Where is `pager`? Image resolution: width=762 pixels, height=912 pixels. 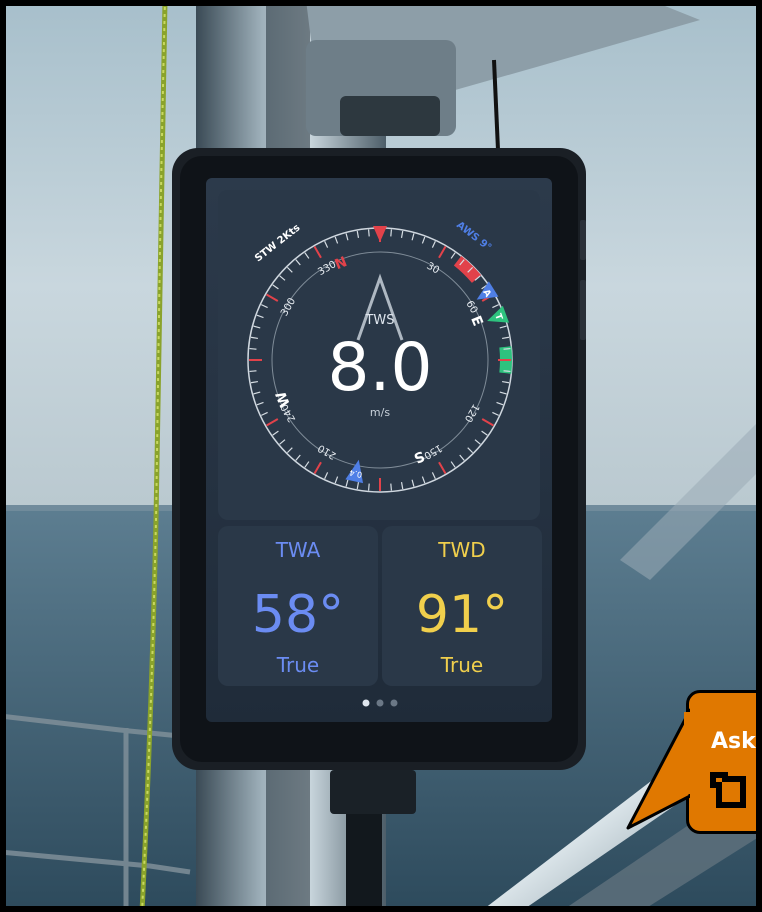
pager is located at coordinates (380, 703).